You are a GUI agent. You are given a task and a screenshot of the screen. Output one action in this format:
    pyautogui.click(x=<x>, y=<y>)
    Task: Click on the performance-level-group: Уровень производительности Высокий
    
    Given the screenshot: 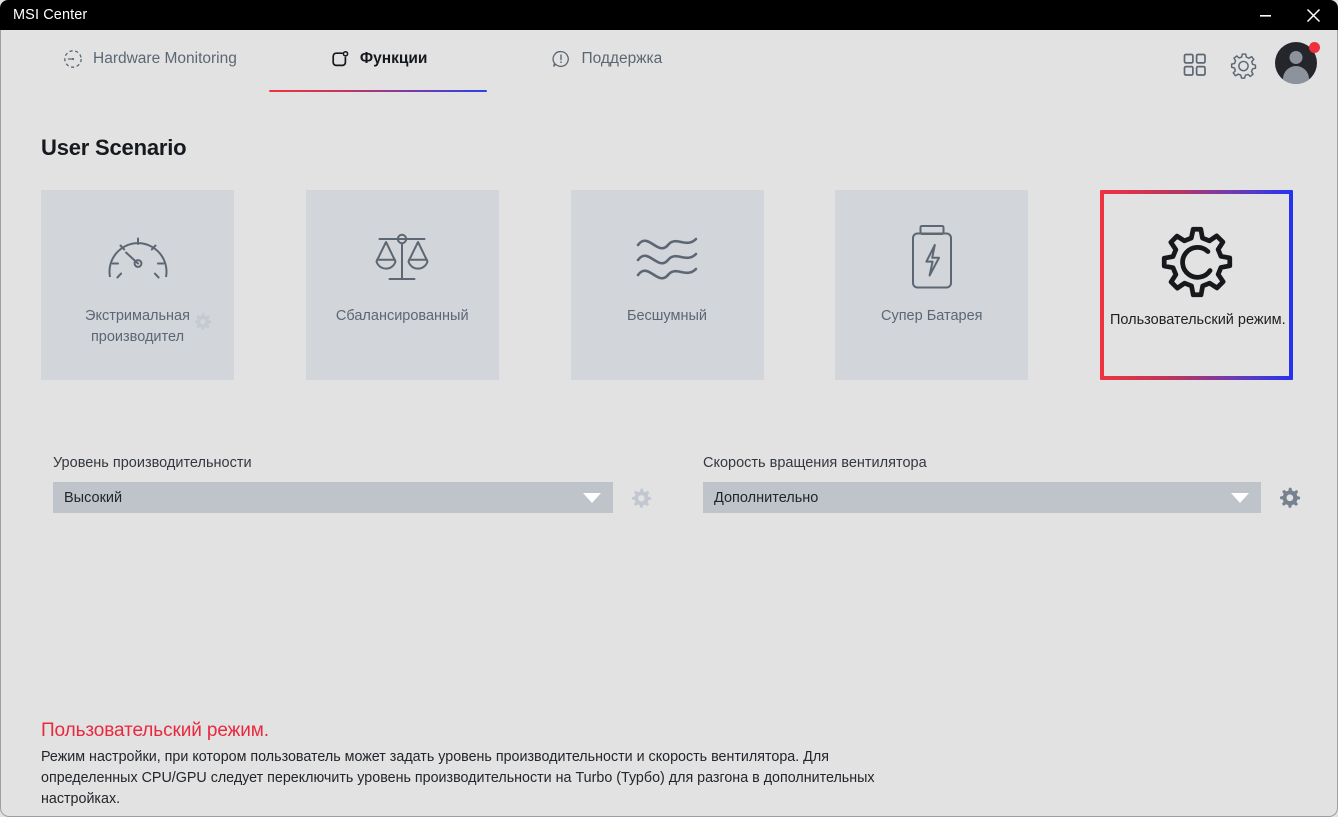 What is the action you would take?
    pyautogui.click(x=353, y=484)
    